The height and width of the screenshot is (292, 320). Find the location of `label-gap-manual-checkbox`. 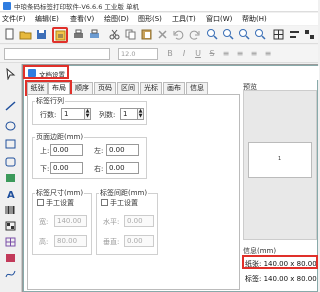

label-gap-manual-checkbox is located at coordinates (104, 202).